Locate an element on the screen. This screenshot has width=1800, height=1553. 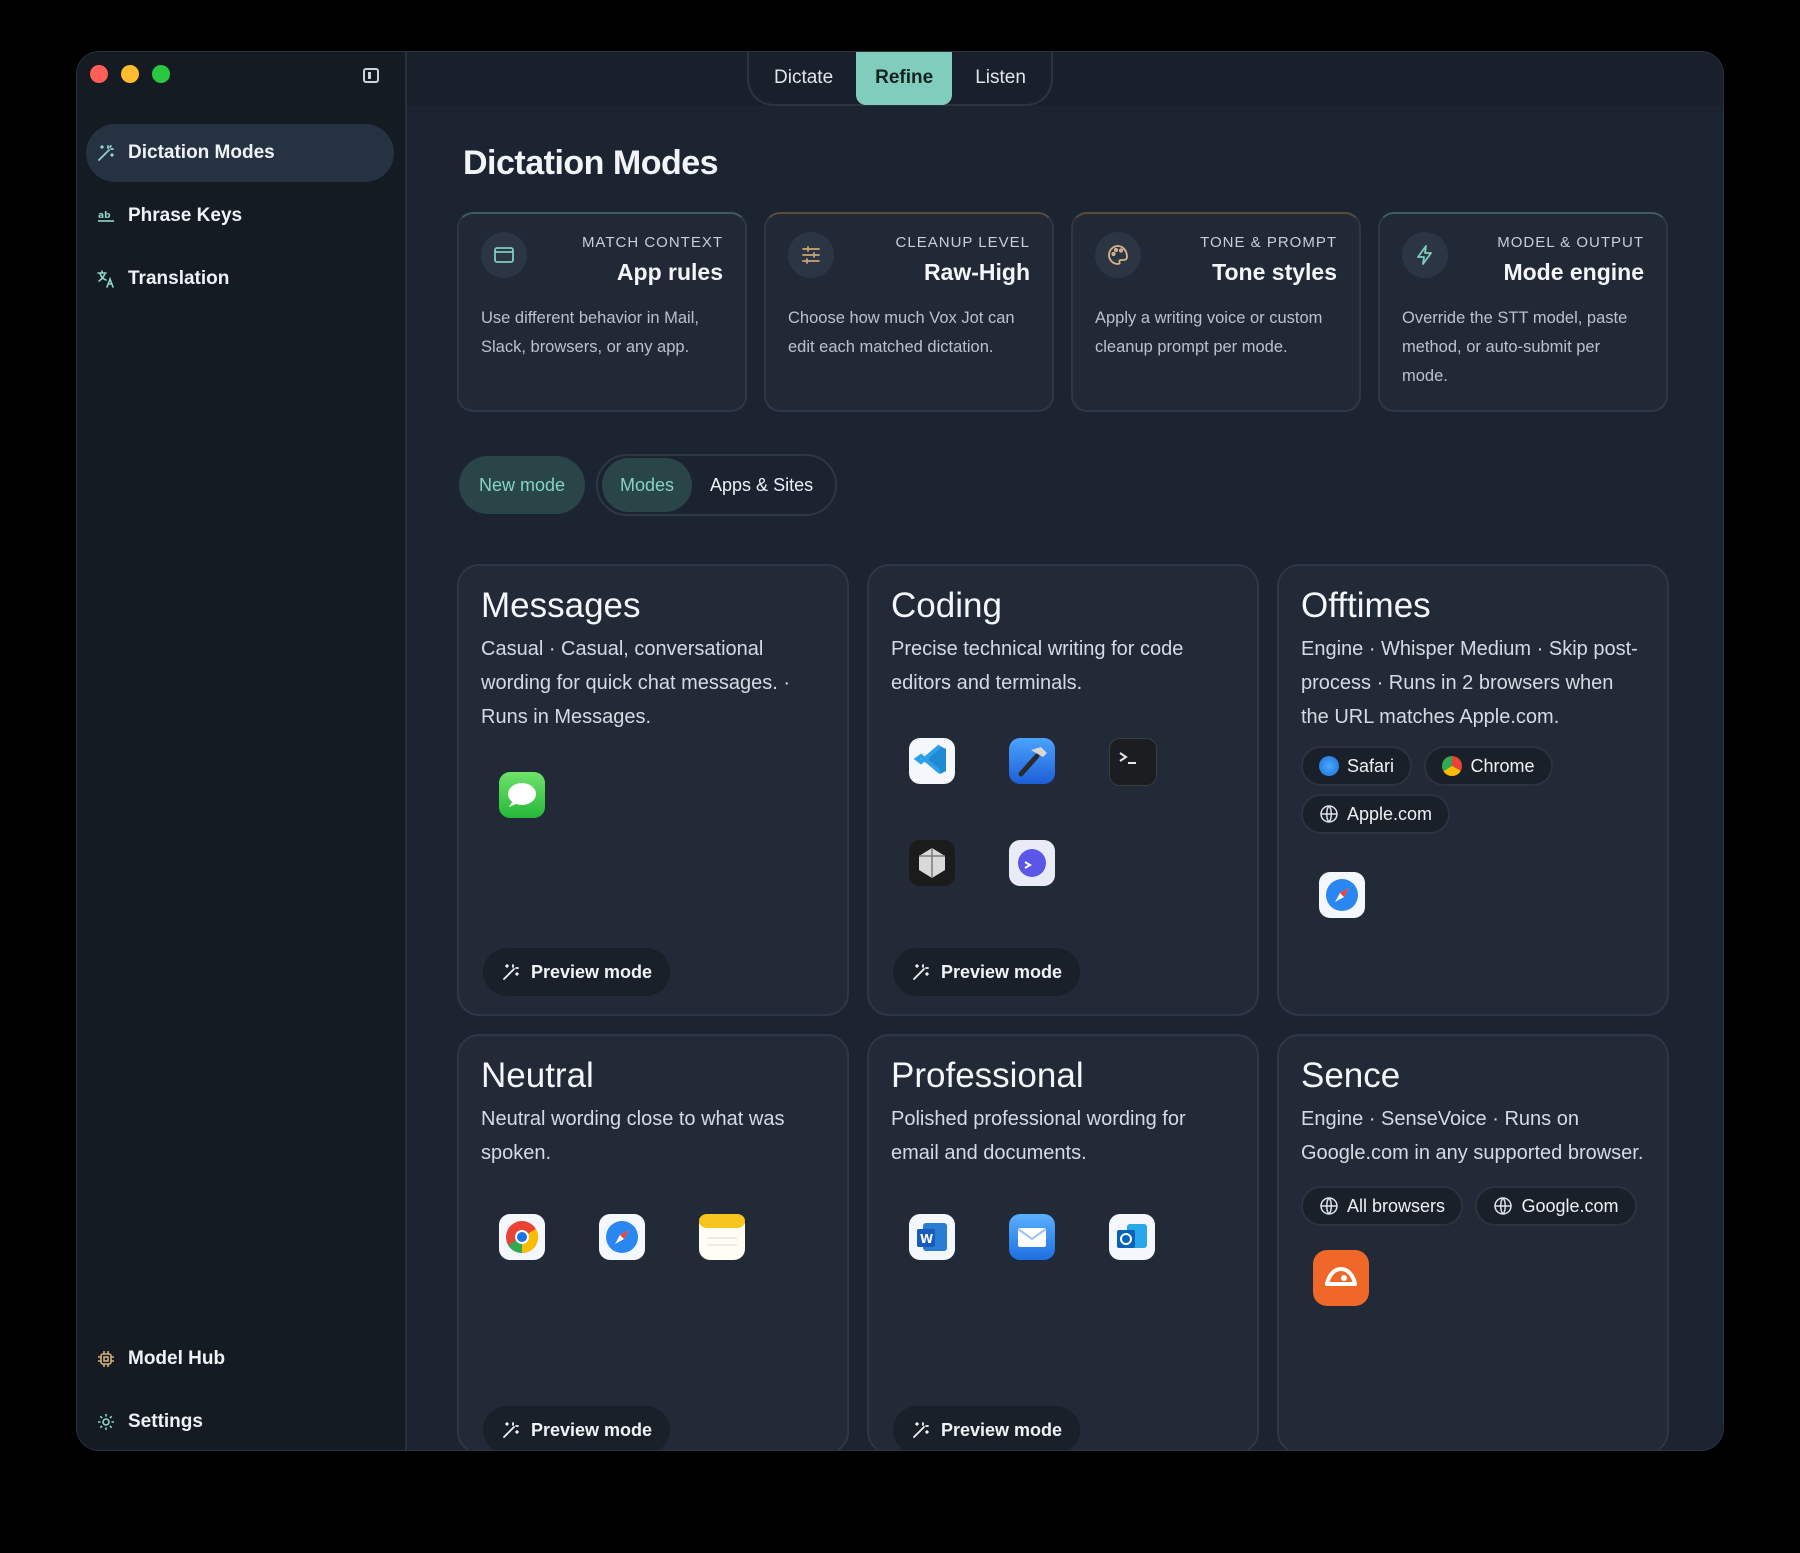
sidebar-item-phrase-keys: ab Phrase Keys is located at coordinates (240, 216).